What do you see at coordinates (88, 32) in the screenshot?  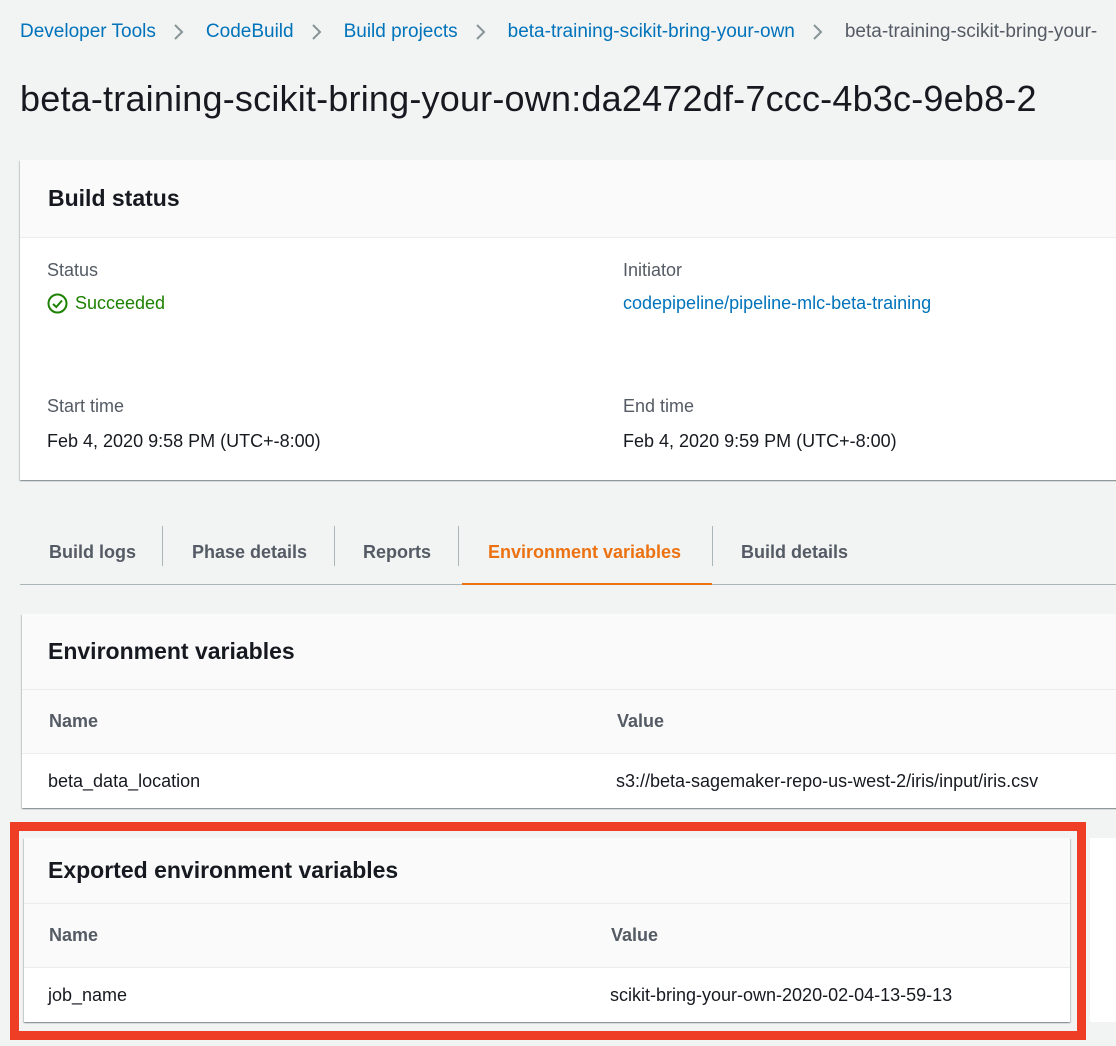 I see `breadcrumb-developer-tools: Developer Tools` at bounding box center [88, 32].